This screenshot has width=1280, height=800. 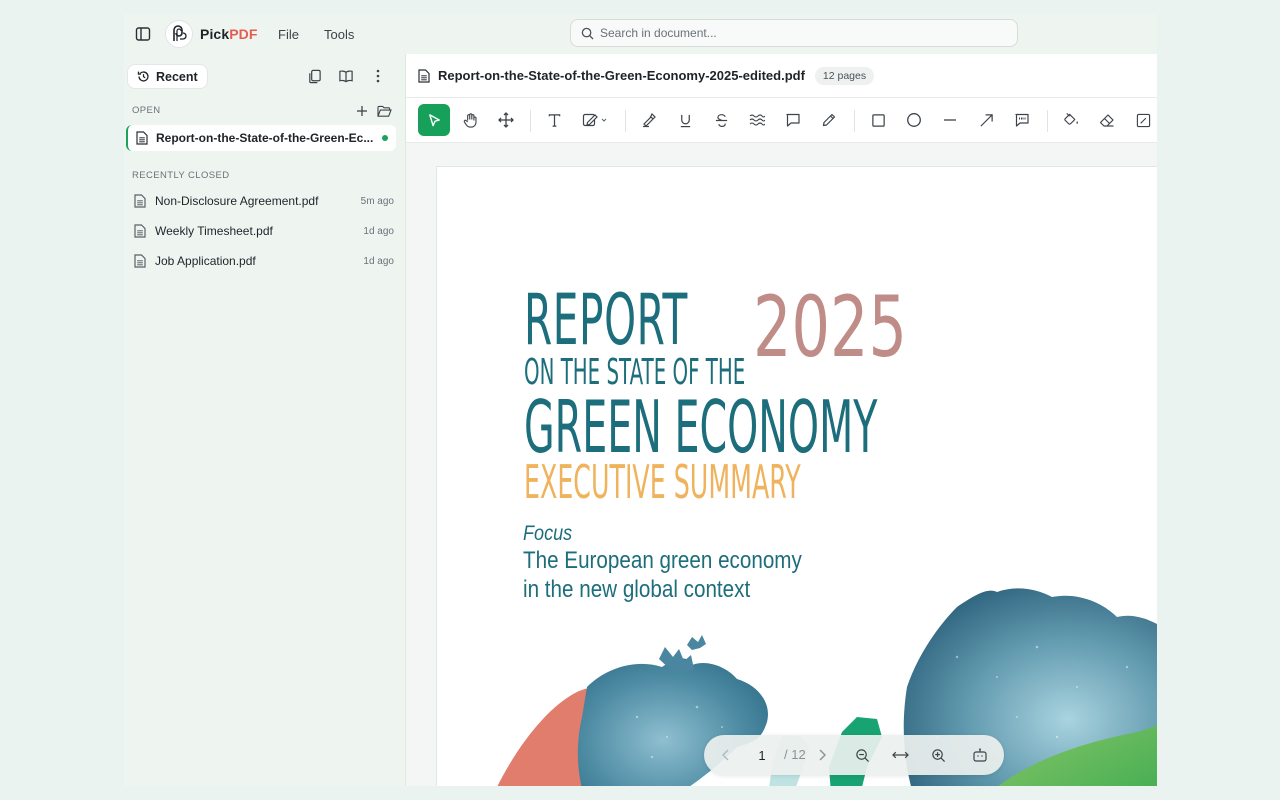 What do you see at coordinates (385, 138) in the screenshot?
I see `unsaved-dot` at bounding box center [385, 138].